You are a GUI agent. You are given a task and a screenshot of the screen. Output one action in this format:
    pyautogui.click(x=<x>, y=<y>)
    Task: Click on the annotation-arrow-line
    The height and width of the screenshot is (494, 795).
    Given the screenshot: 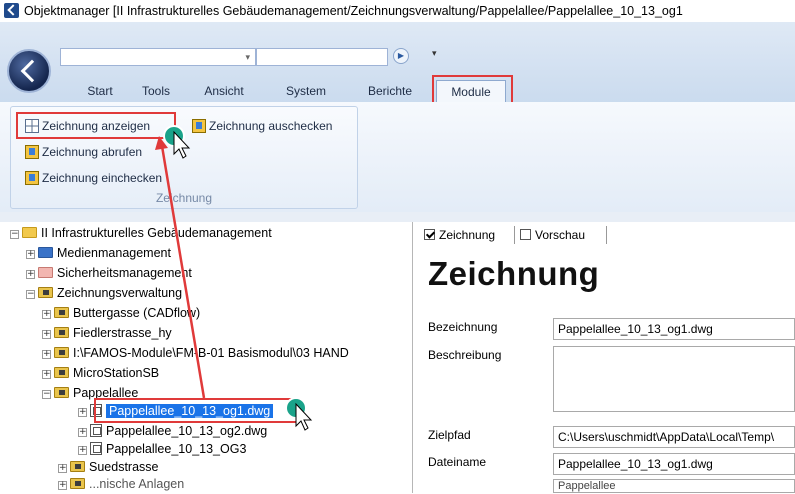 What is the action you would take?
    pyautogui.click(x=183, y=272)
    